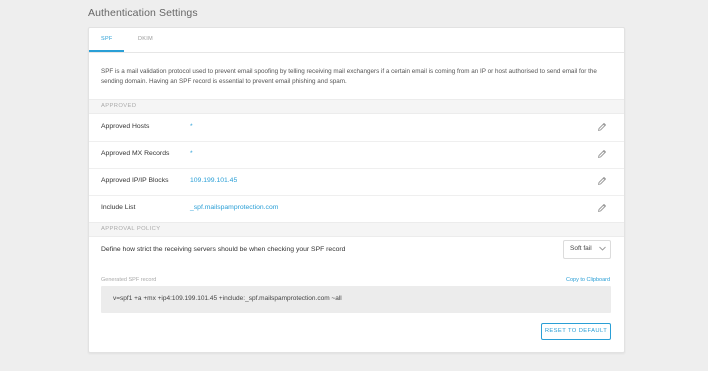 The width and height of the screenshot is (708, 371). What do you see at coordinates (119, 106) in the screenshot?
I see `section-title-approved: APPROVED` at bounding box center [119, 106].